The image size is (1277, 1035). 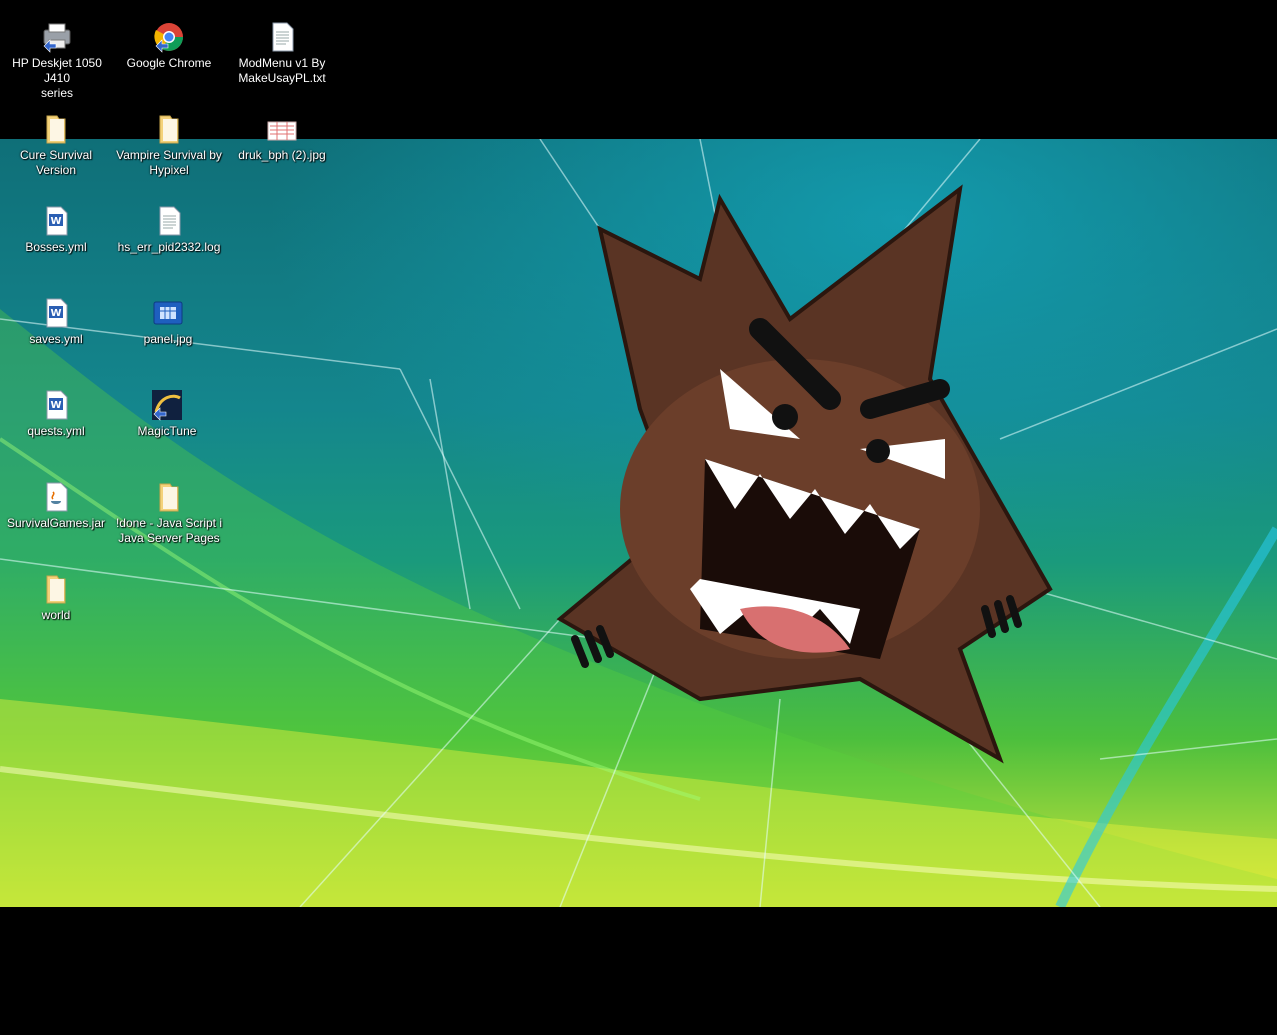 What do you see at coordinates (169, 530) in the screenshot?
I see `desktop-icon-label: !done - Java Script i Java Server Pages` at bounding box center [169, 530].